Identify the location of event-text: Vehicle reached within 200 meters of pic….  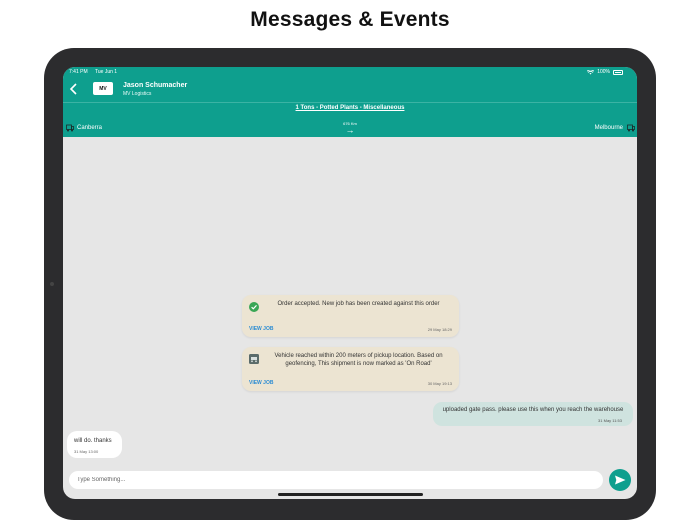
(358, 360).